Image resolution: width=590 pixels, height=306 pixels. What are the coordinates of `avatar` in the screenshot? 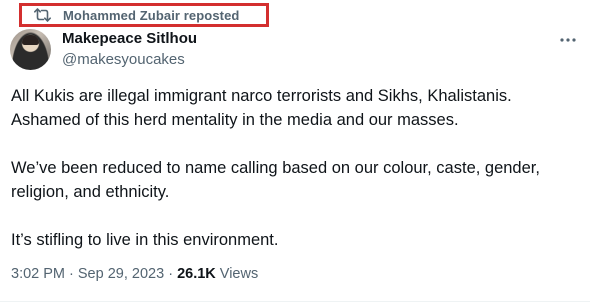 It's located at (30, 49).